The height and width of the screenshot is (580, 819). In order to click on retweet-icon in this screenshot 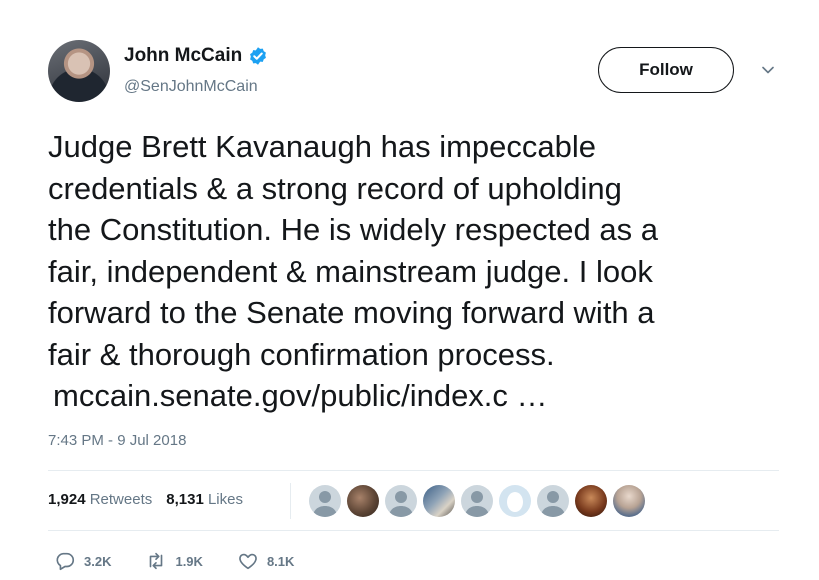, I will do `click(156, 561)`.